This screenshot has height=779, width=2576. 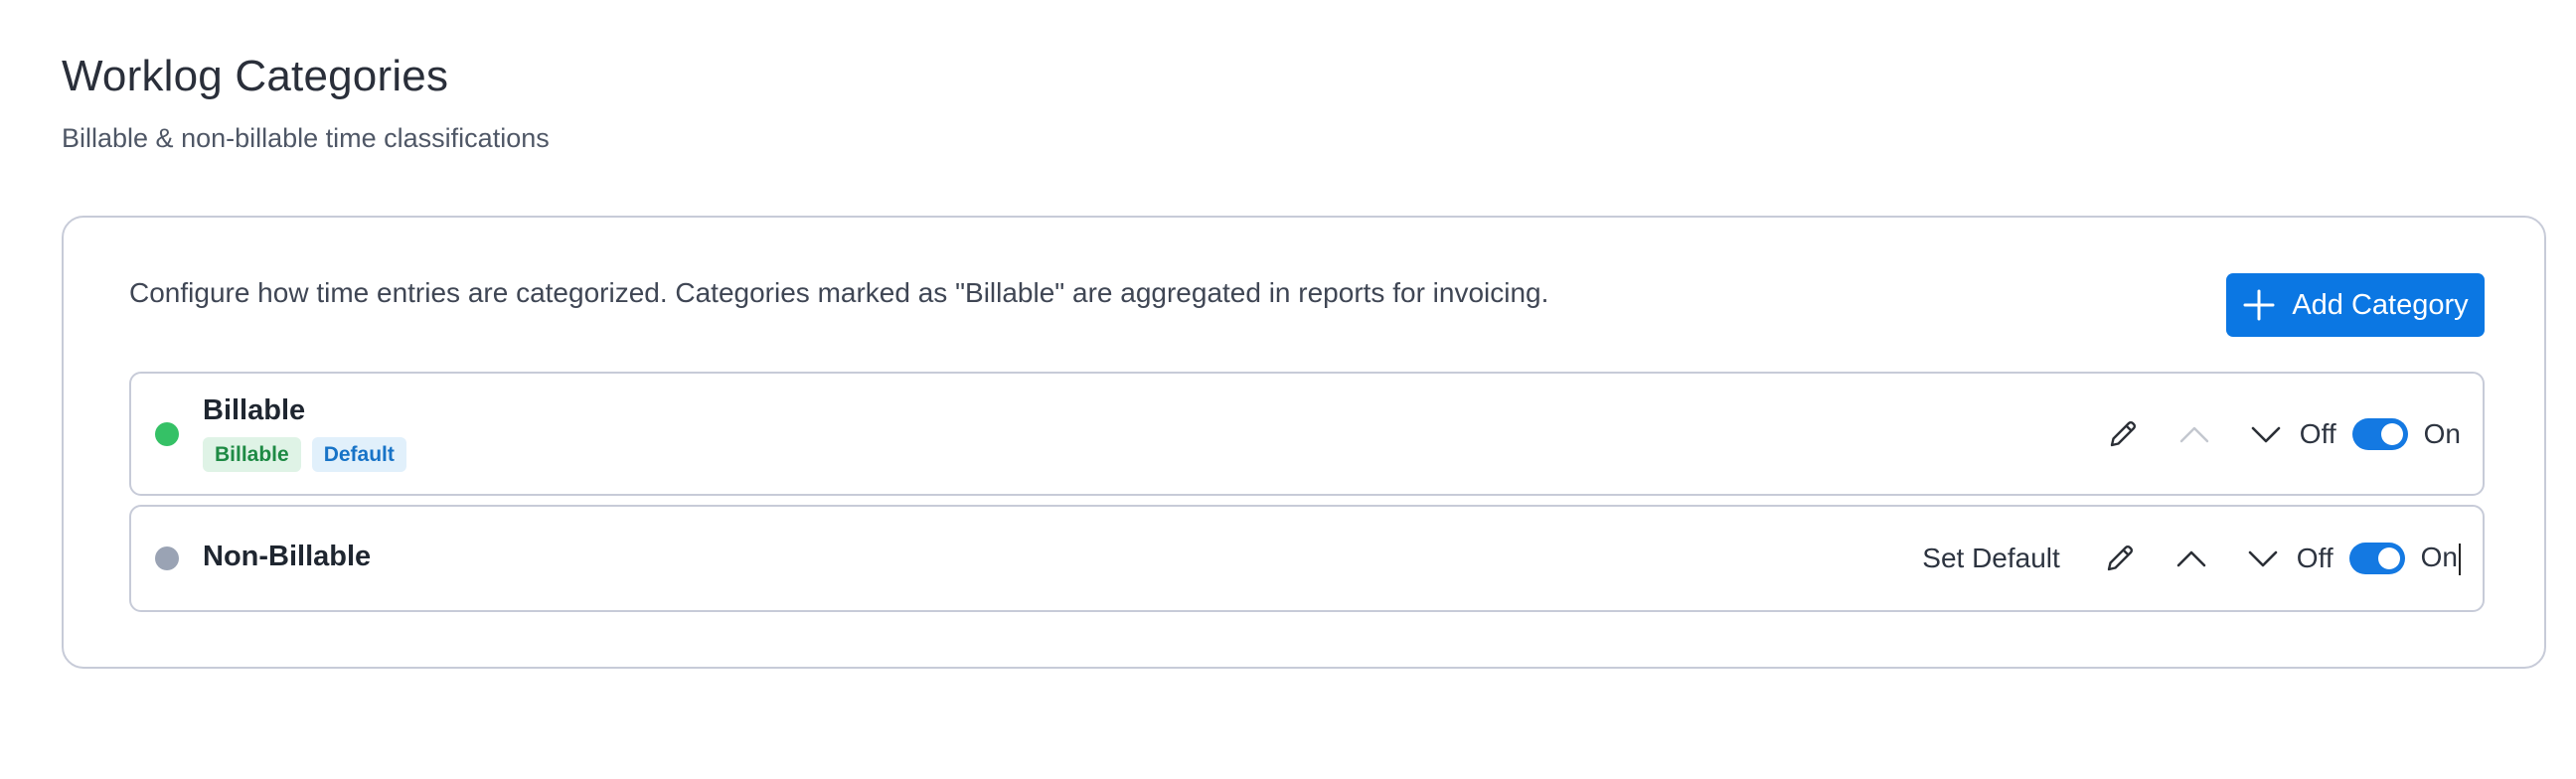 What do you see at coordinates (1991, 558) in the screenshot?
I see `set-default-button: Set Default` at bounding box center [1991, 558].